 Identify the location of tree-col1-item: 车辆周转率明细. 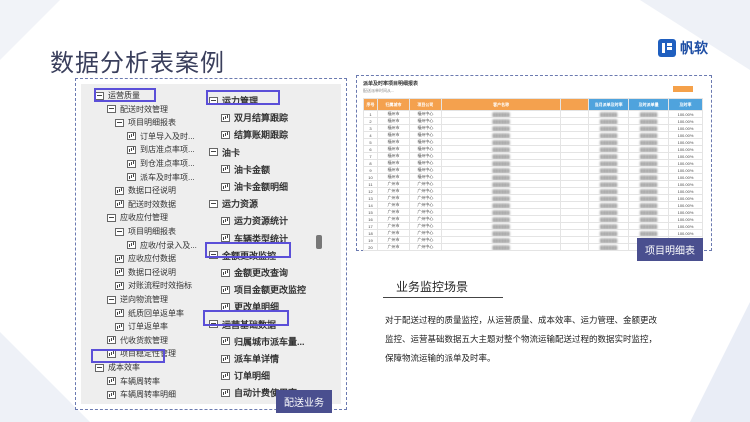
(141, 394).